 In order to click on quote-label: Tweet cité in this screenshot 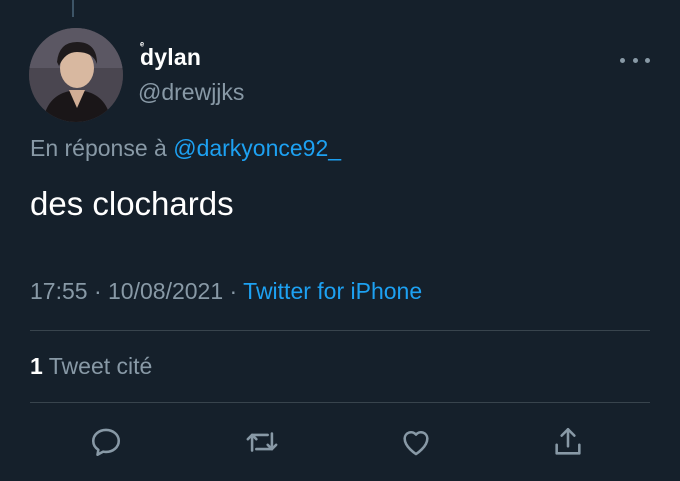, I will do `click(100, 366)`.